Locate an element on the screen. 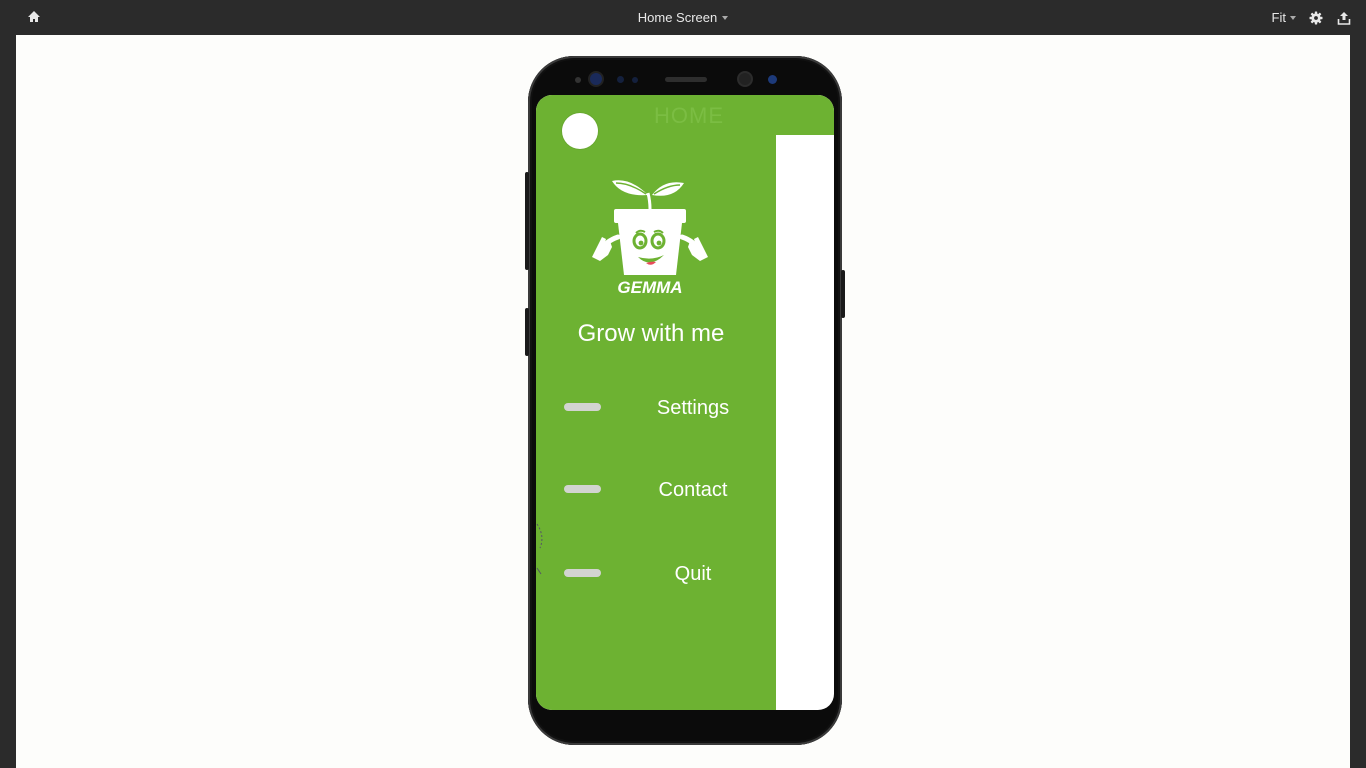 This screenshot has width=1366, height=768. iris-camera is located at coordinates (772, 79).